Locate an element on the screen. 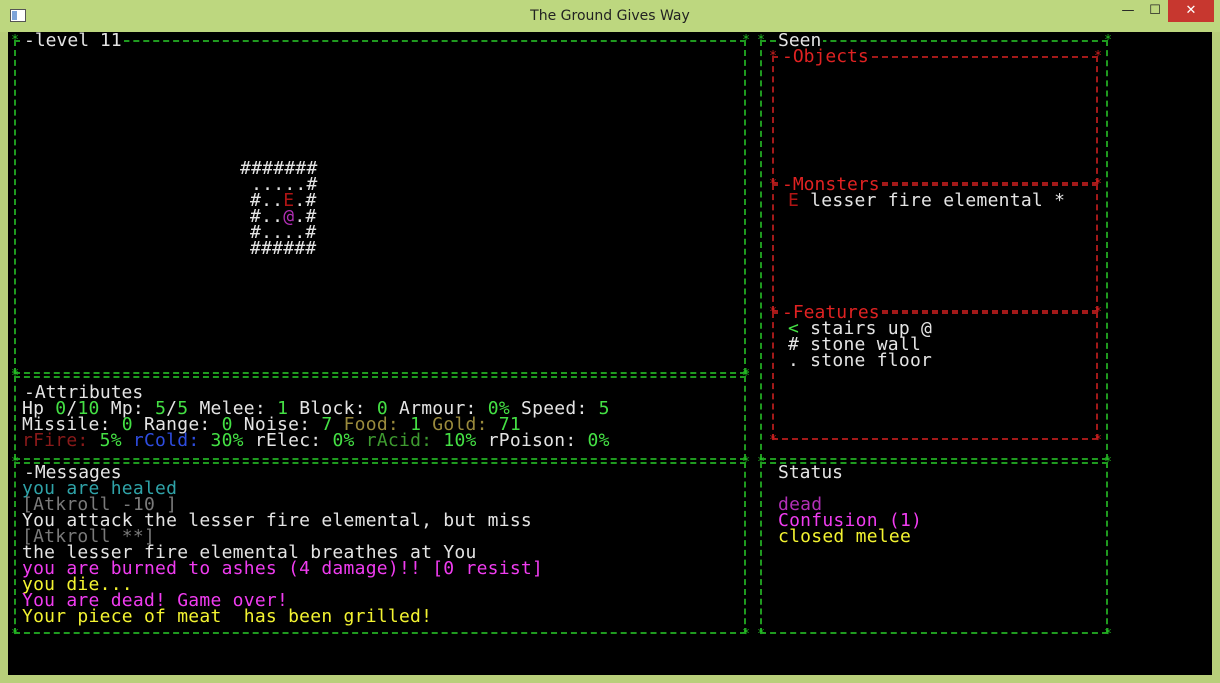 The width and height of the screenshot is (1220, 683). rfire-value: 5% is located at coordinates (110, 440).